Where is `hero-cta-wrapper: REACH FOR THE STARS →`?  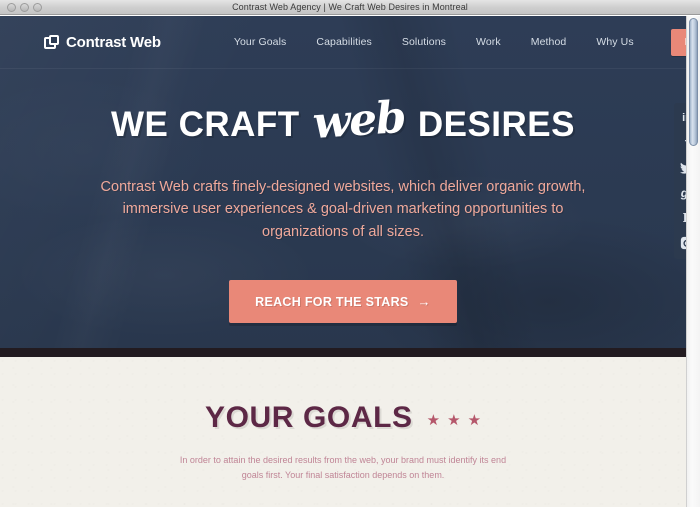
hero-cta-wrapper: REACH FOR THE STARS → is located at coordinates (343, 302).